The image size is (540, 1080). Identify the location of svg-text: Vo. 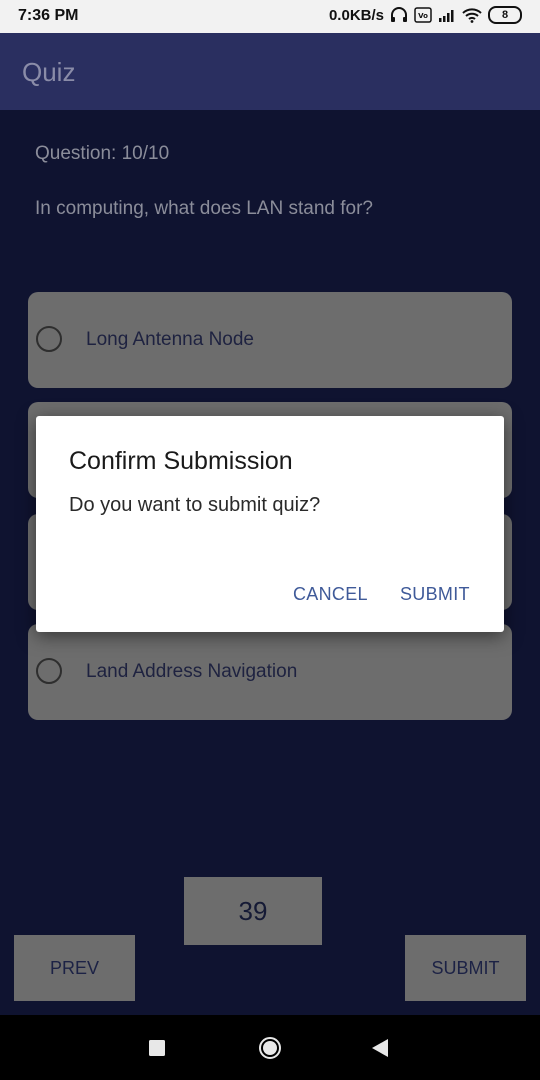
(423, 16).